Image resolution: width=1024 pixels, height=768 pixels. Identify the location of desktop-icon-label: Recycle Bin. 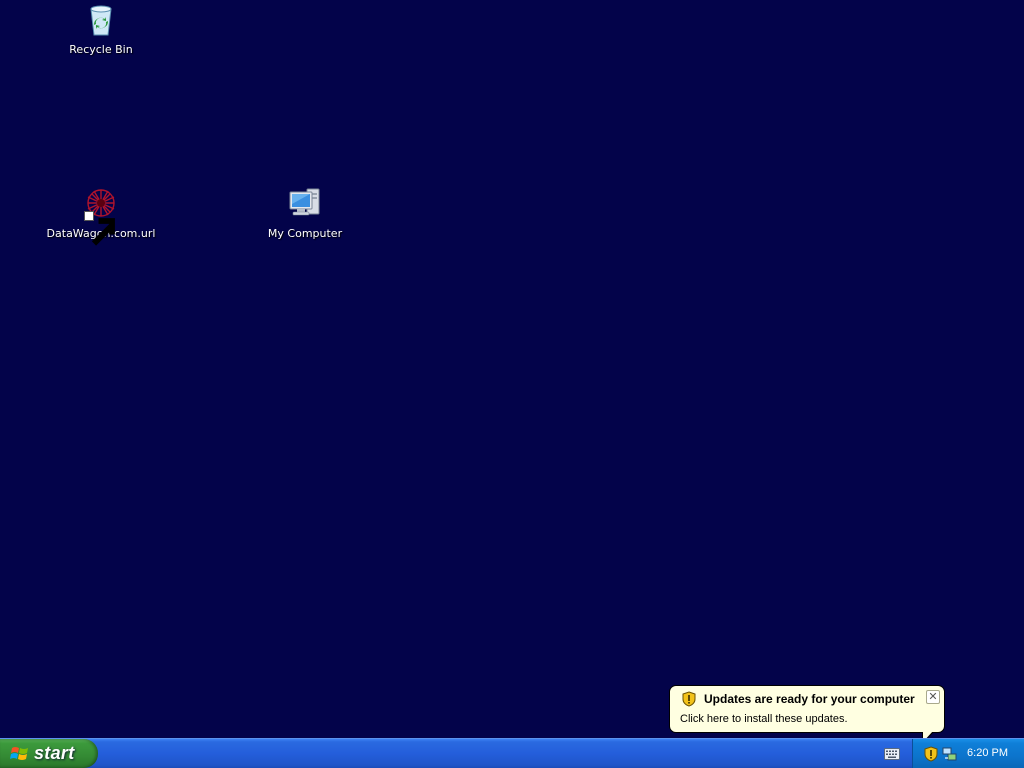
(101, 49).